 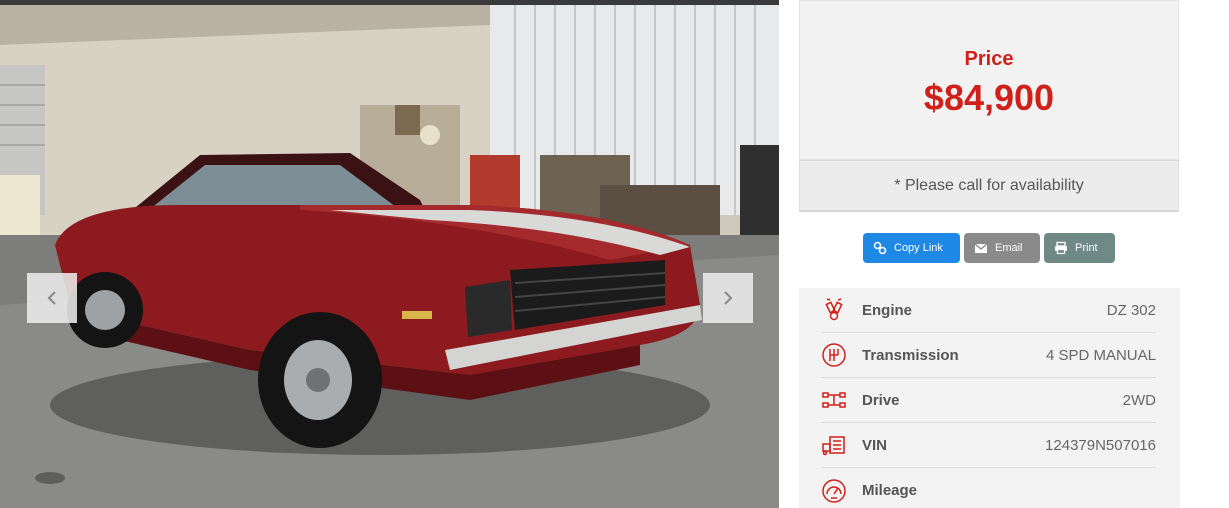 What do you see at coordinates (910, 355) in the screenshot?
I see `spec-label: Transmission` at bounding box center [910, 355].